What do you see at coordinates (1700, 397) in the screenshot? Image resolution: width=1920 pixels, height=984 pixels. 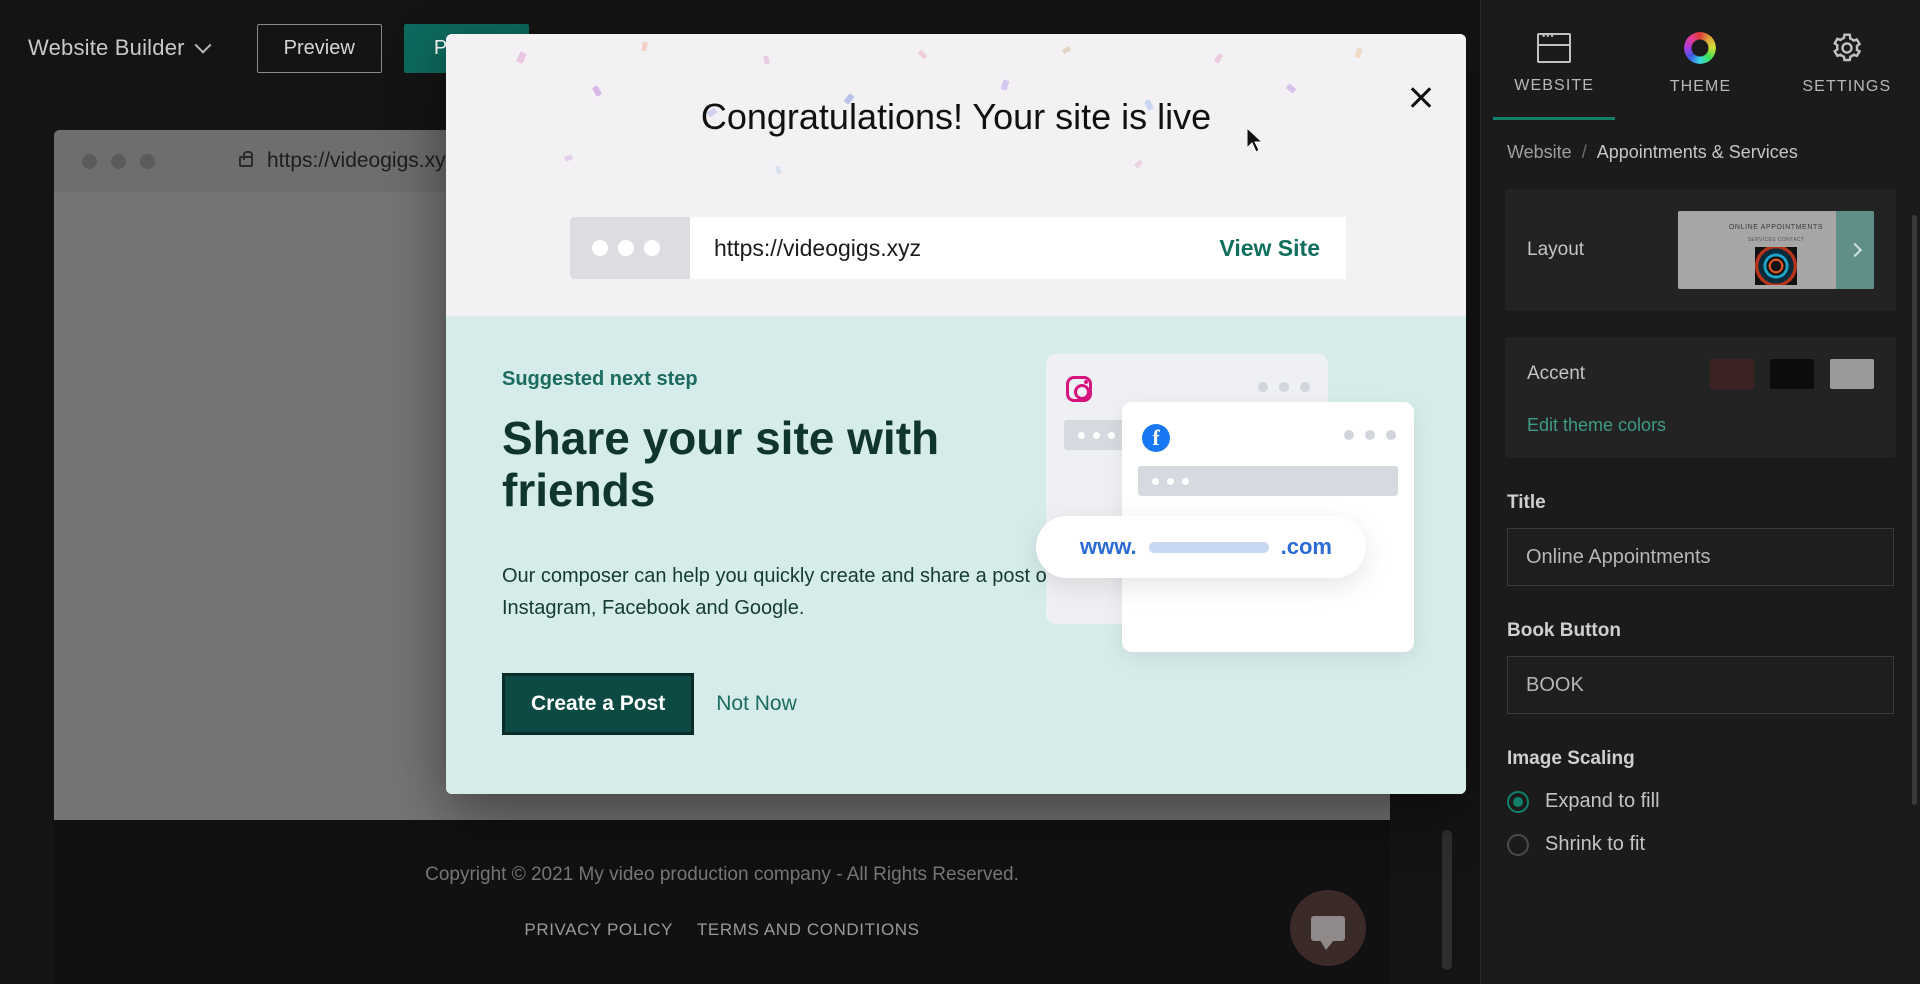 I see `accent-card: Accent Edit theme colors` at bounding box center [1700, 397].